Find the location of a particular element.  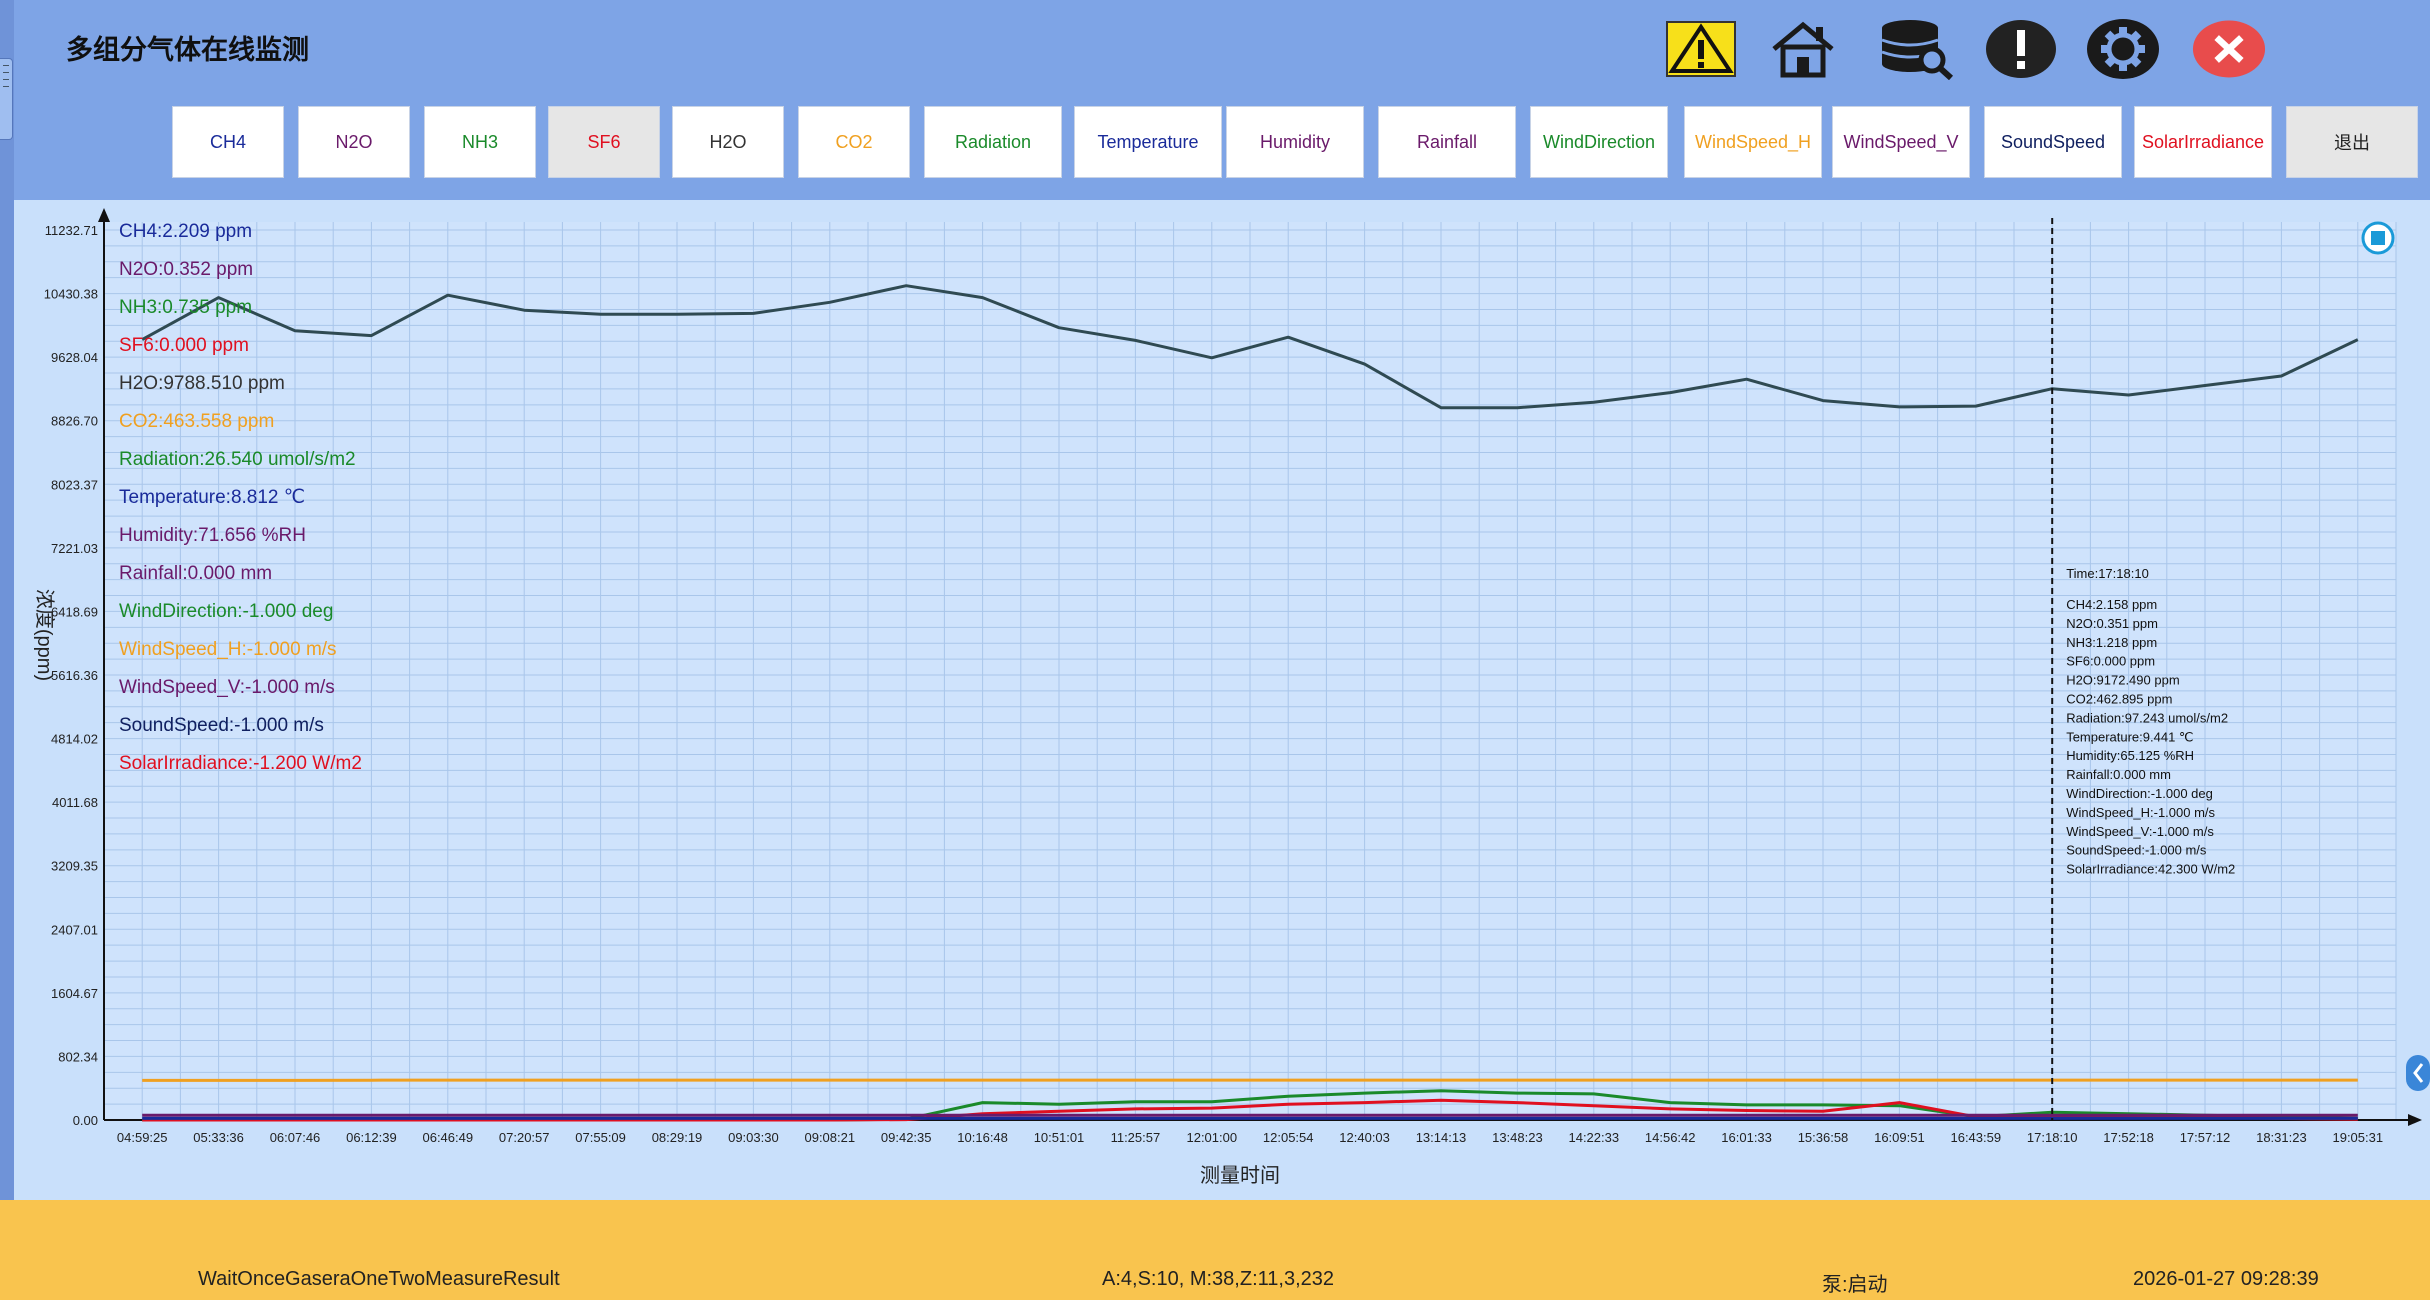

exit-button: 退出 is located at coordinates (2352, 142).